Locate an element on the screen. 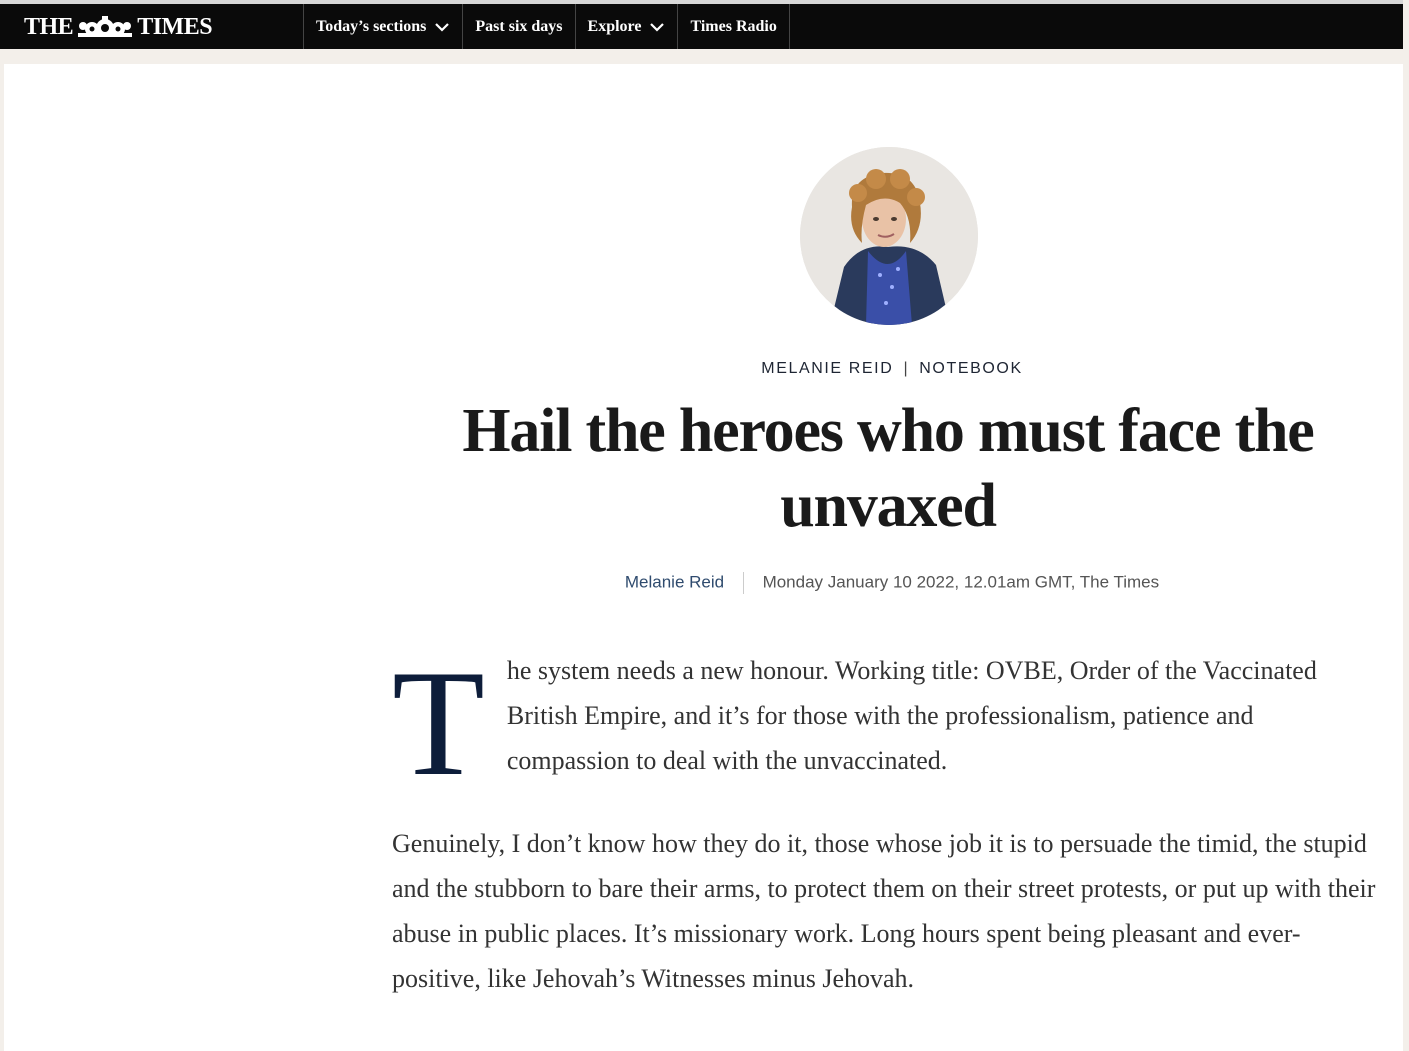 This screenshot has width=1409, height=1051. nav-item-label: Past six days is located at coordinates (519, 26).